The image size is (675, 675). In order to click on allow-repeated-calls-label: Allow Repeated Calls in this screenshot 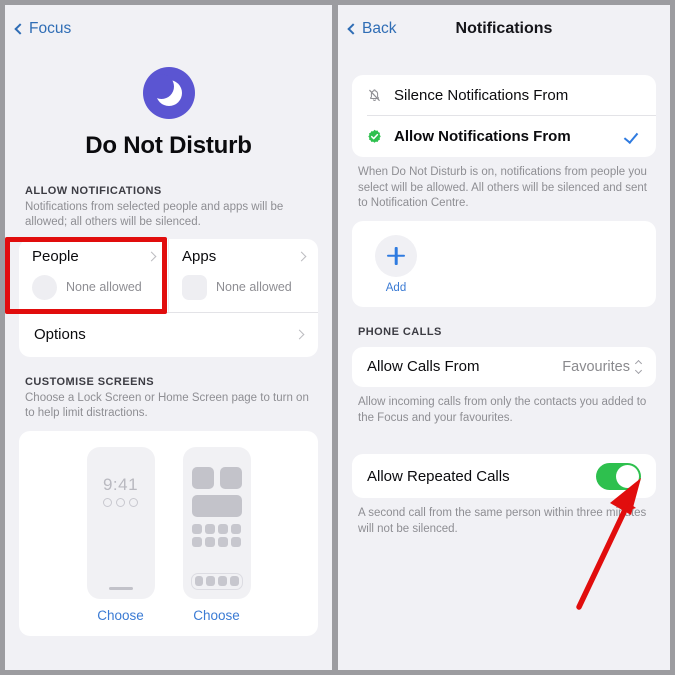, I will do `click(438, 476)`.